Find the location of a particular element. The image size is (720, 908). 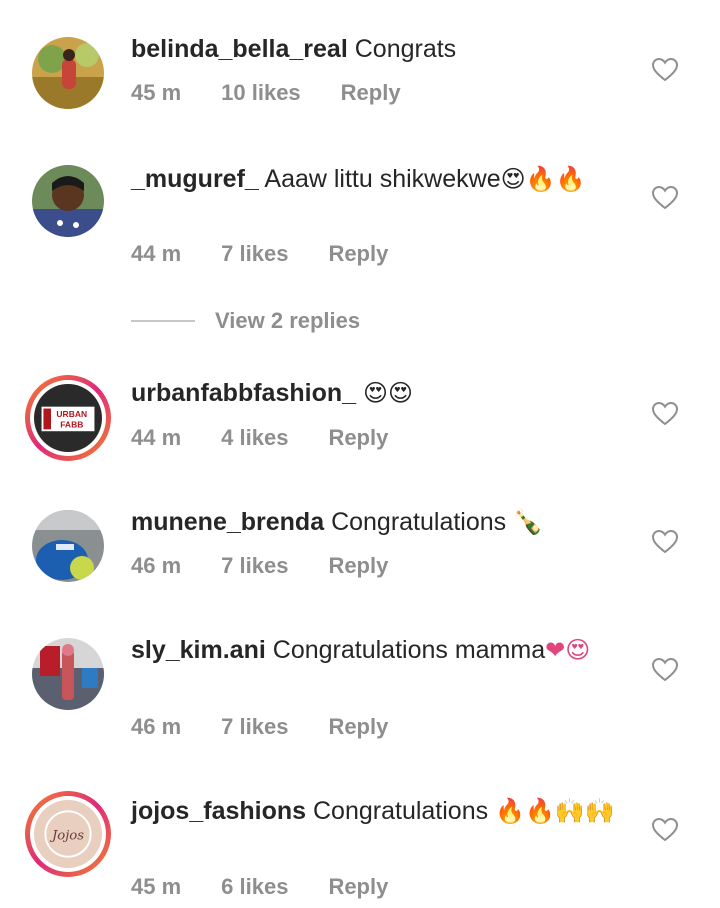

comment-username: belinda_bella_real is located at coordinates (239, 49).